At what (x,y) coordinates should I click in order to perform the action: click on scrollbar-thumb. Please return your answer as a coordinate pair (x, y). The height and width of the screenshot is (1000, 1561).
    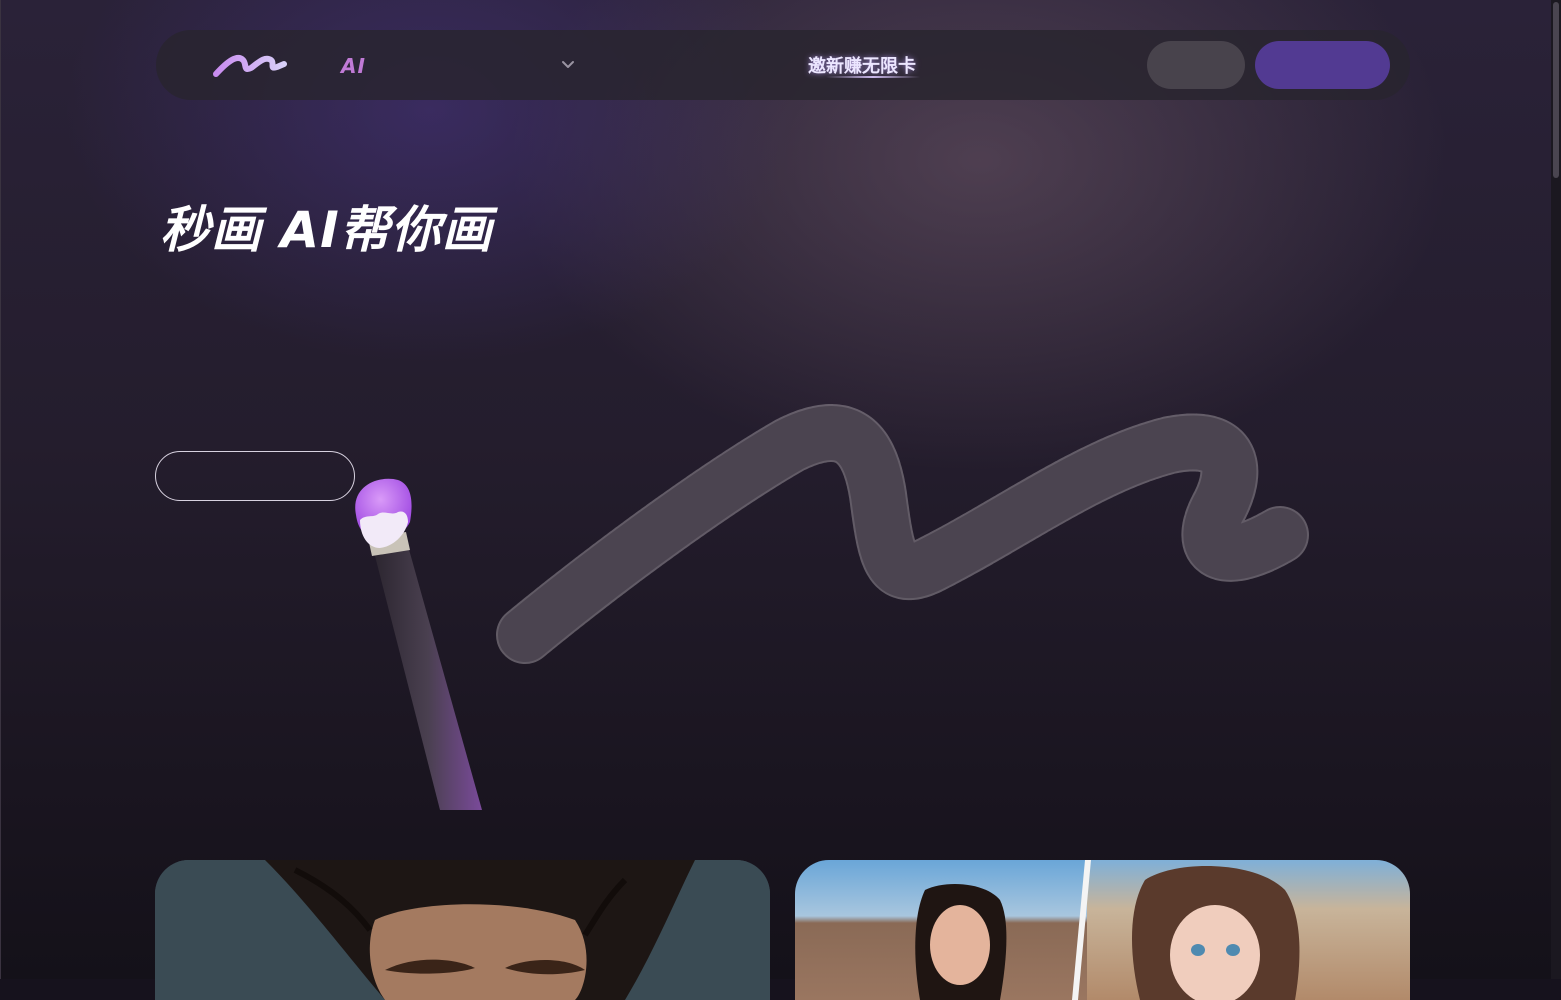
    Looking at the image, I should click on (1556, 90).